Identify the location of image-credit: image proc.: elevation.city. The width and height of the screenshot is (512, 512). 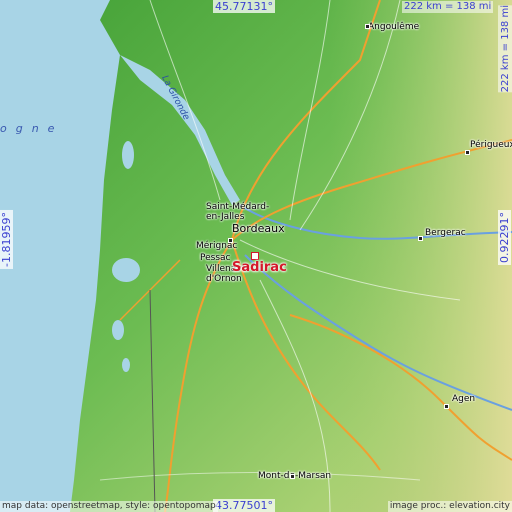
(449, 506).